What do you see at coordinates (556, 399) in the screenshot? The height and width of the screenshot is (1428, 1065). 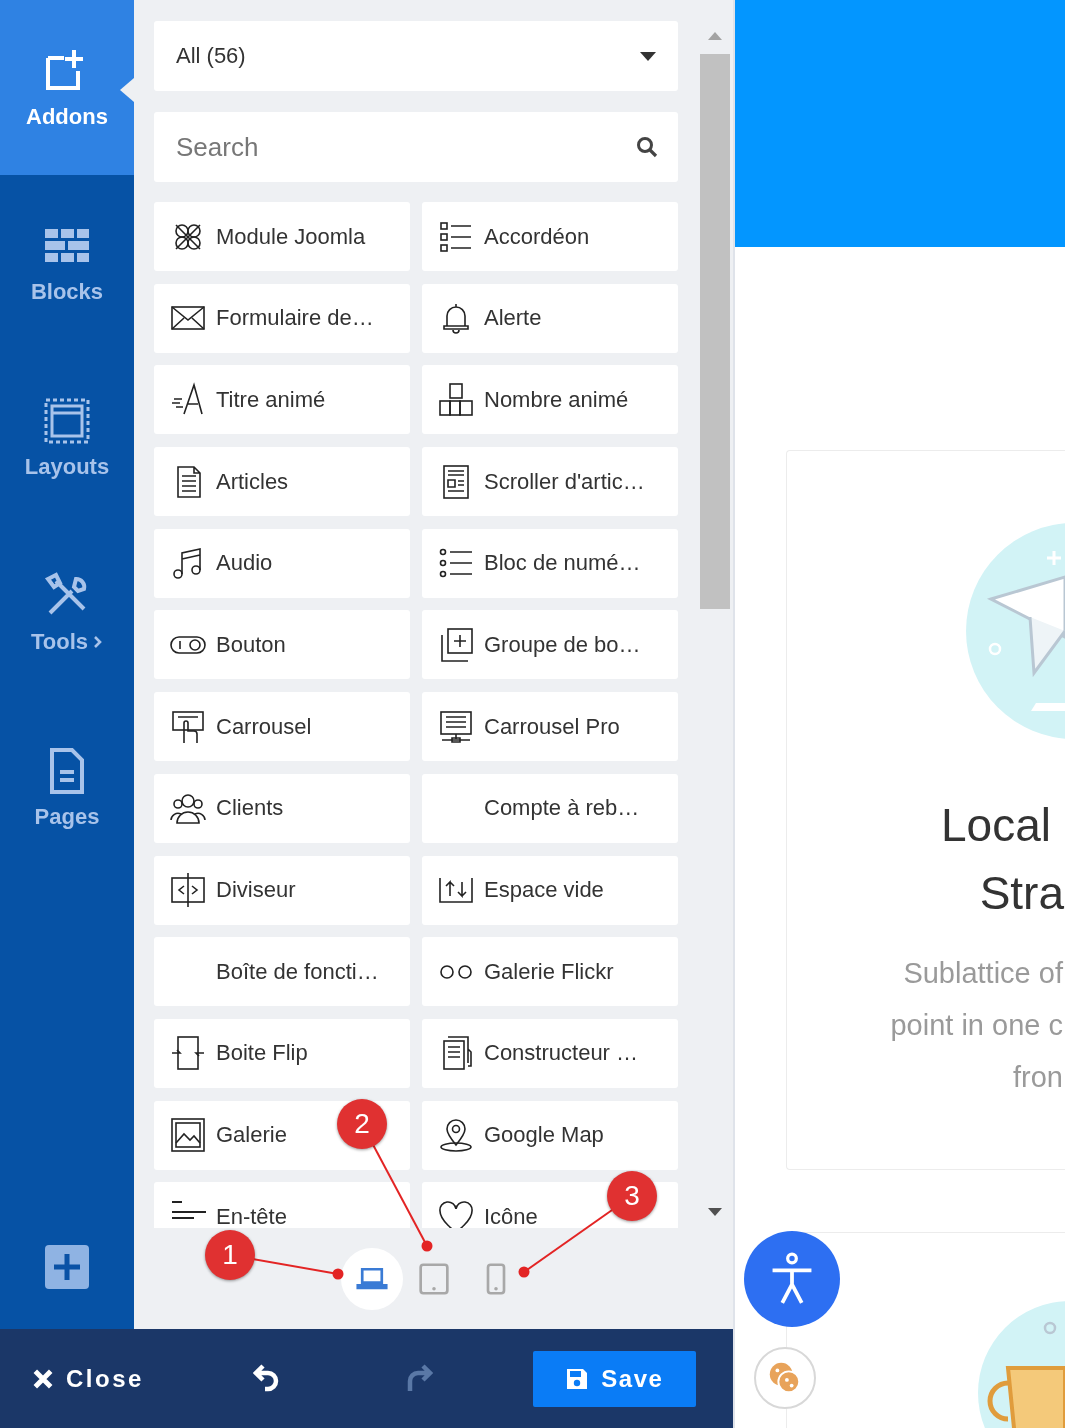 I see `addon-label: Nombre animé` at bounding box center [556, 399].